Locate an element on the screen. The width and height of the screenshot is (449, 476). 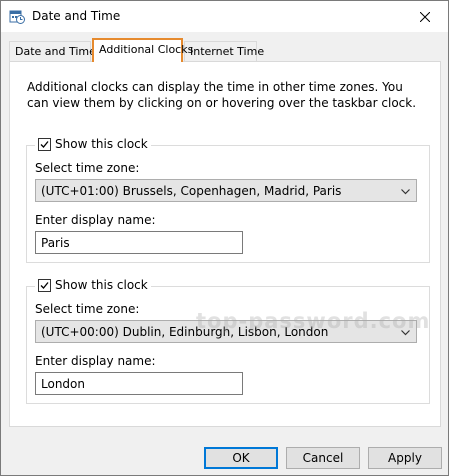
display-name-1-input is located at coordinates (139, 242).